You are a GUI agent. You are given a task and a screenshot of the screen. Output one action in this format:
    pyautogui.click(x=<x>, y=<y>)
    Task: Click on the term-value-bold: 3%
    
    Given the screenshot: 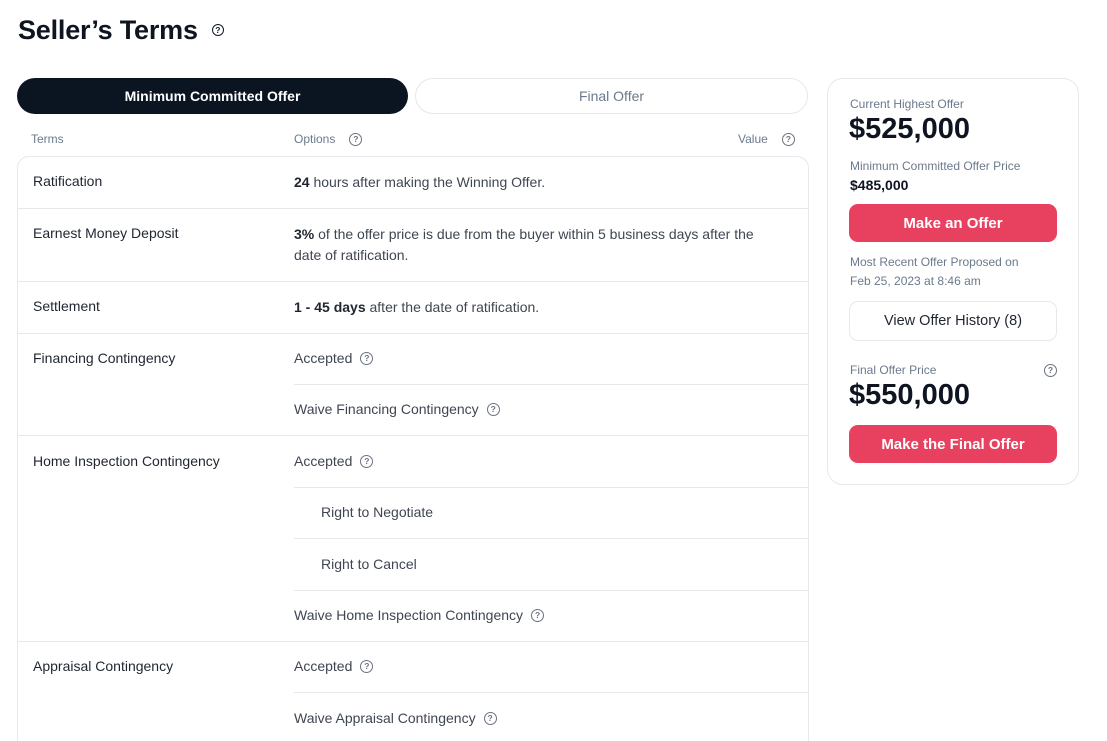 What is the action you would take?
    pyautogui.click(x=304, y=234)
    